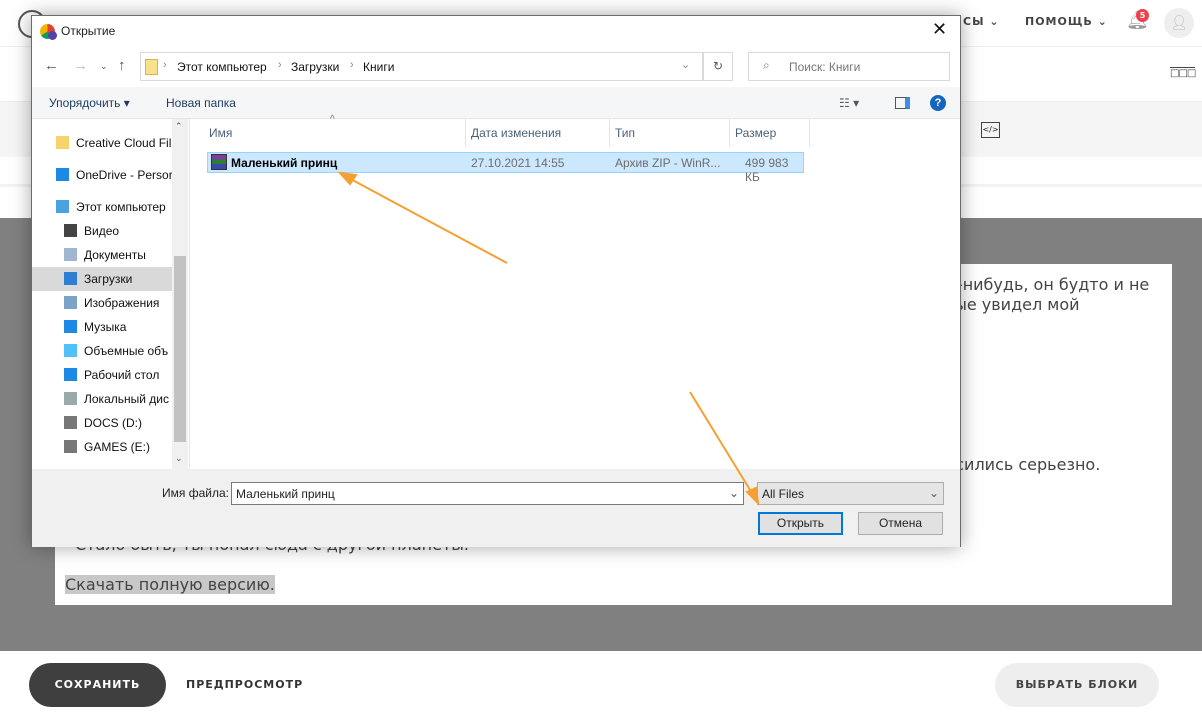  Describe the element at coordinates (755, 133) in the screenshot. I see `column-size: Размер` at that location.